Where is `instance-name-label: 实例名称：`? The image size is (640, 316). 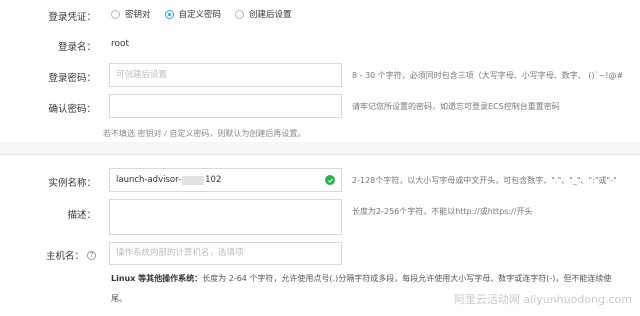
instance-name-label: 实例名称： is located at coordinates (72, 183).